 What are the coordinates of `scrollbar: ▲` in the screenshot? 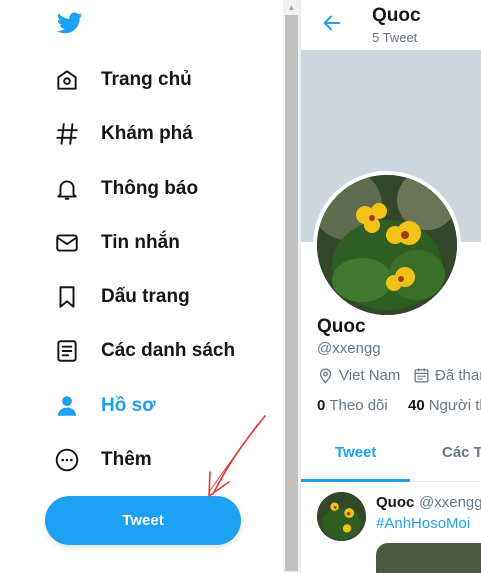 It's located at (291, 286).